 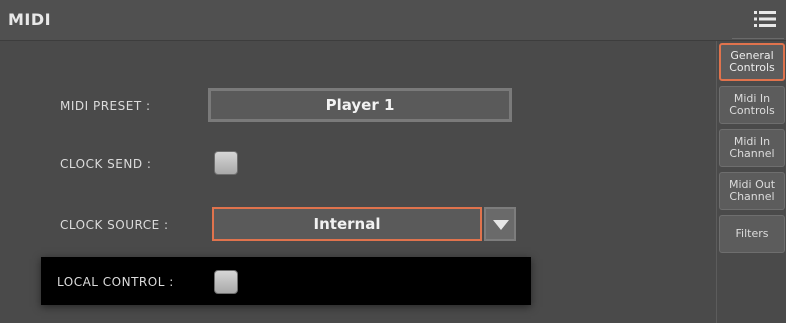 I want to click on tab-filters: Filters, so click(x=752, y=234).